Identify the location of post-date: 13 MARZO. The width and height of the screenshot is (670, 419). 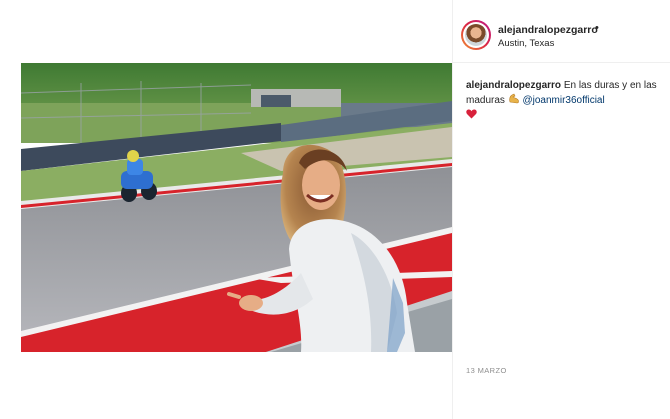
(486, 370).